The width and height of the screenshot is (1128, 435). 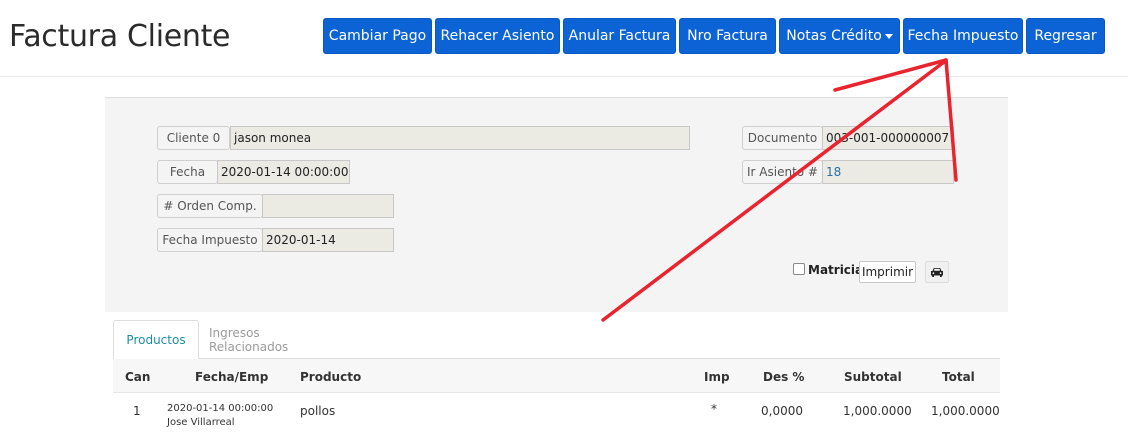 I want to click on matricial-checkbox, so click(x=799, y=269).